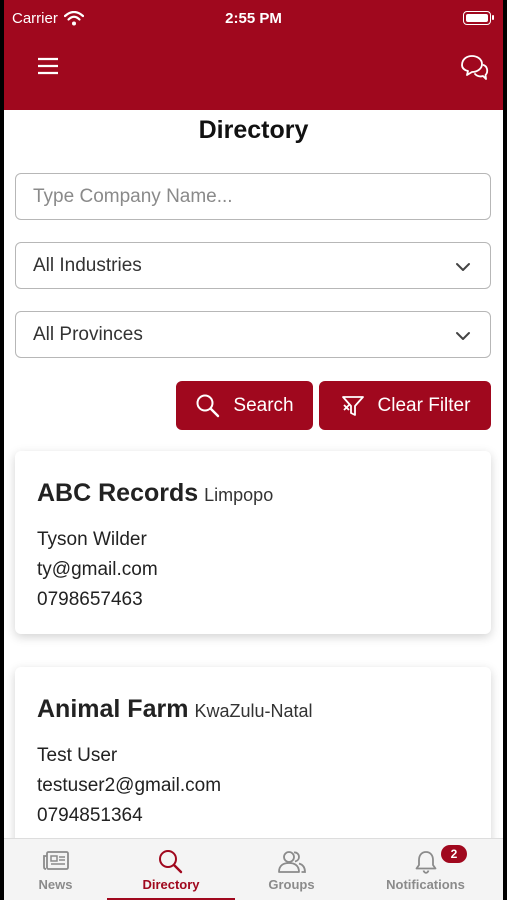  I want to click on tab-notifications-label: Notifications, so click(425, 884).